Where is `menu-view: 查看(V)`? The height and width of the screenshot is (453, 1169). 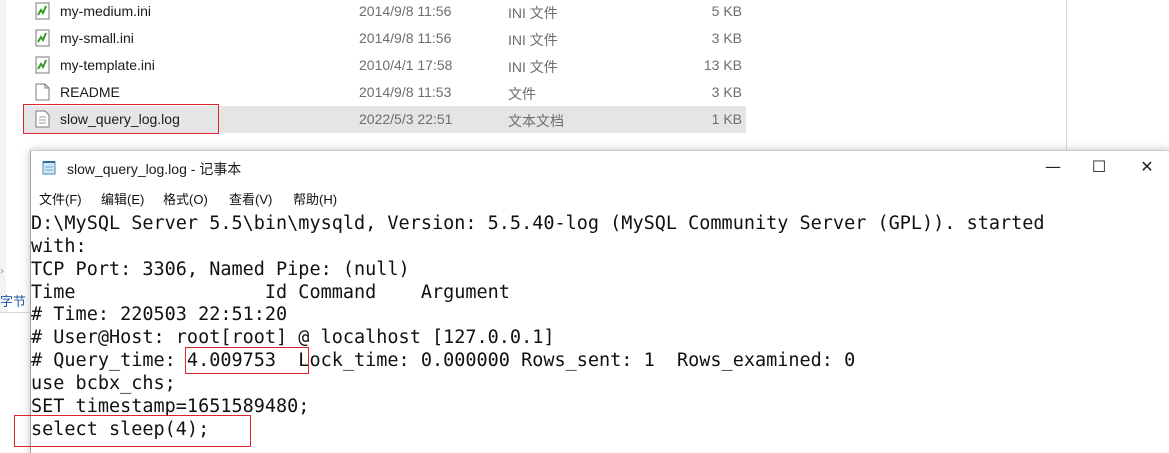 menu-view: 查看(V) is located at coordinates (250, 198).